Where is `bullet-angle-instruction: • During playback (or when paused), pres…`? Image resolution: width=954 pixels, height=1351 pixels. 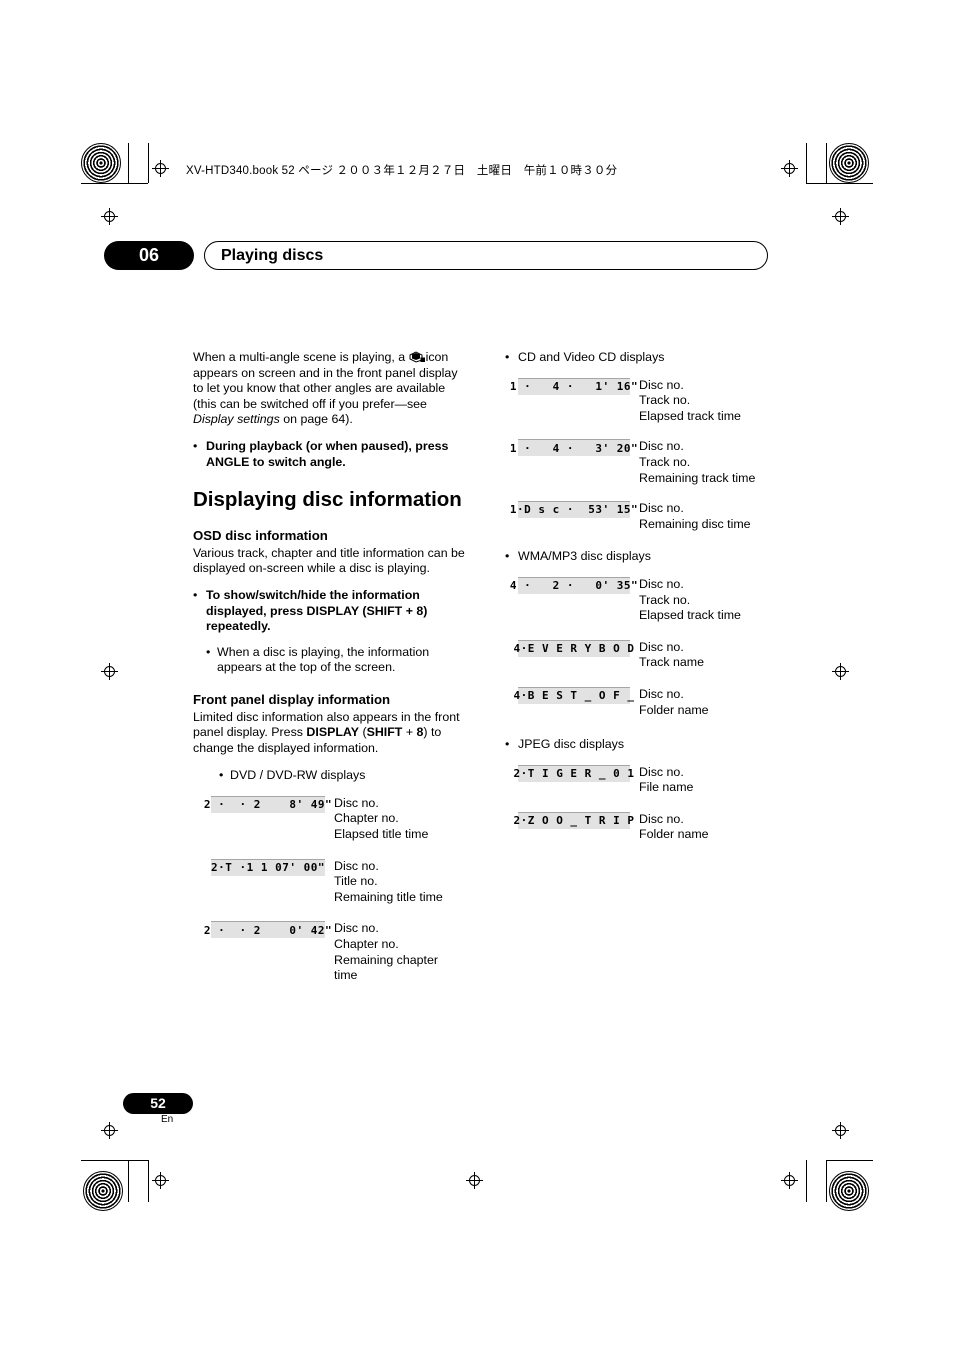 bullet-angle-instruction: • During playback (or when paused), pres… is located at coordinates (329, 454).